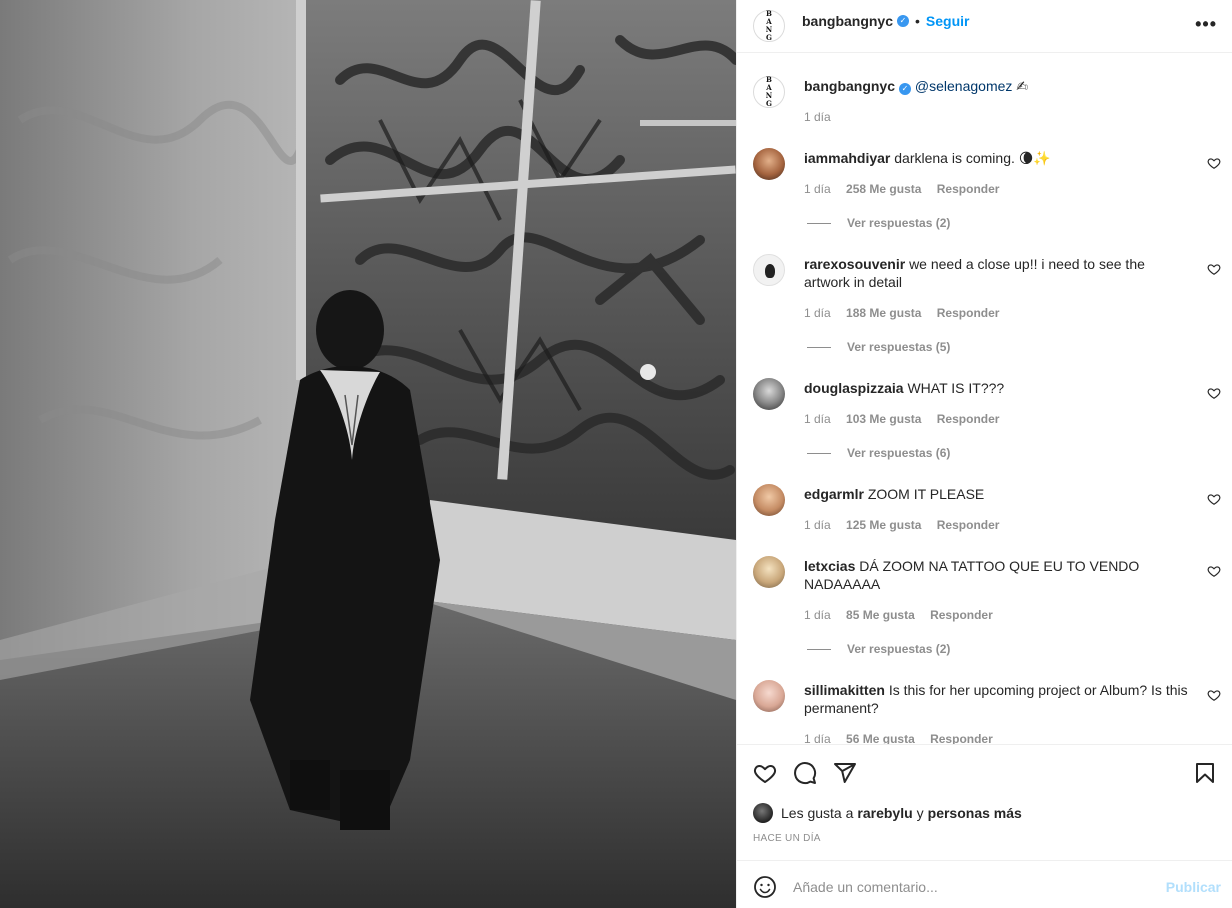 This screenshot has height=908, width=1232. Describe the element at coordinates (899, 347) in the screenshot. I see `view-replies-label: Ver respuestas (5)` at that location.